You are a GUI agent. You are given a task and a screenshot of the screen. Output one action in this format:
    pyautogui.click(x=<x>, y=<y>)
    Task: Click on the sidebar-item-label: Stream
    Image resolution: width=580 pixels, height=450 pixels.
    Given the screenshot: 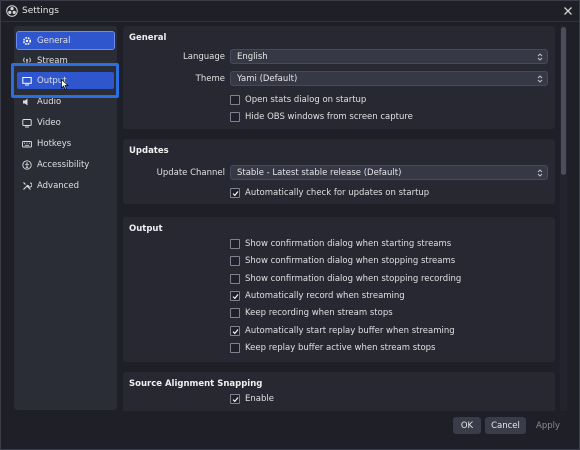 What is the action you would take?
    pyautogui.click(x=52, y=60)
    